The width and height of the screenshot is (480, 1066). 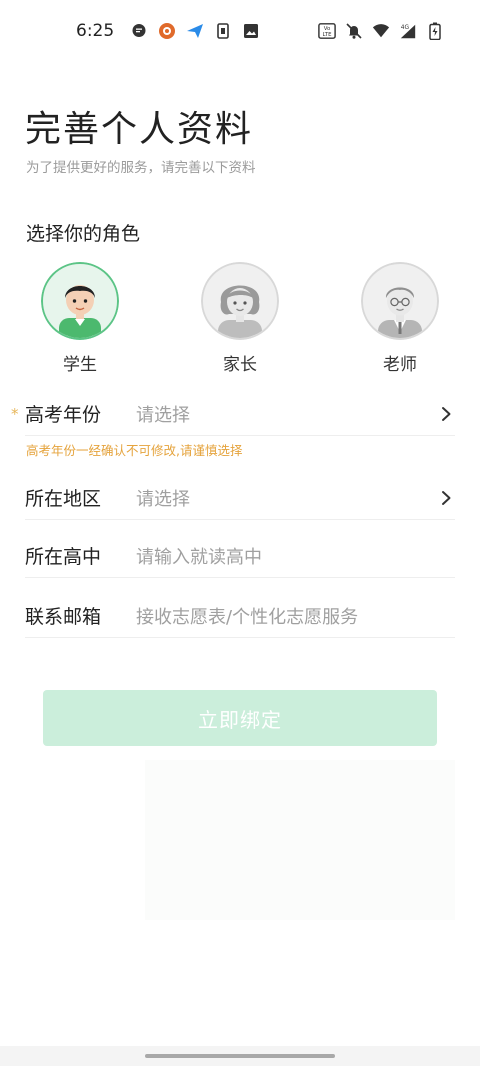 What do you see at coordinates (327, 31) in the screenshot?
I see `volte-icon: Vo LTE` at bounding box center [327, 31].